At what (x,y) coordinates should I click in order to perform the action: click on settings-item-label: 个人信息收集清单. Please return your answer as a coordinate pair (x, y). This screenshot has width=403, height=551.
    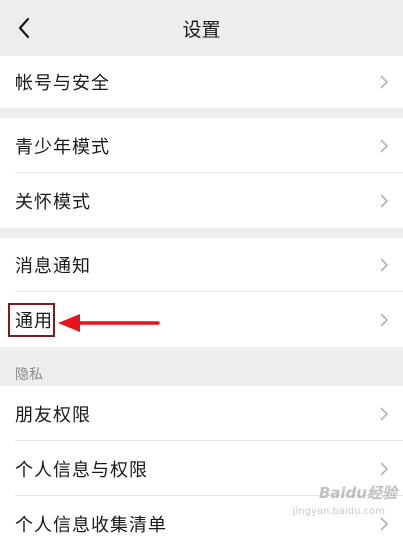
    Looking at the image, I should click on (91, 525).